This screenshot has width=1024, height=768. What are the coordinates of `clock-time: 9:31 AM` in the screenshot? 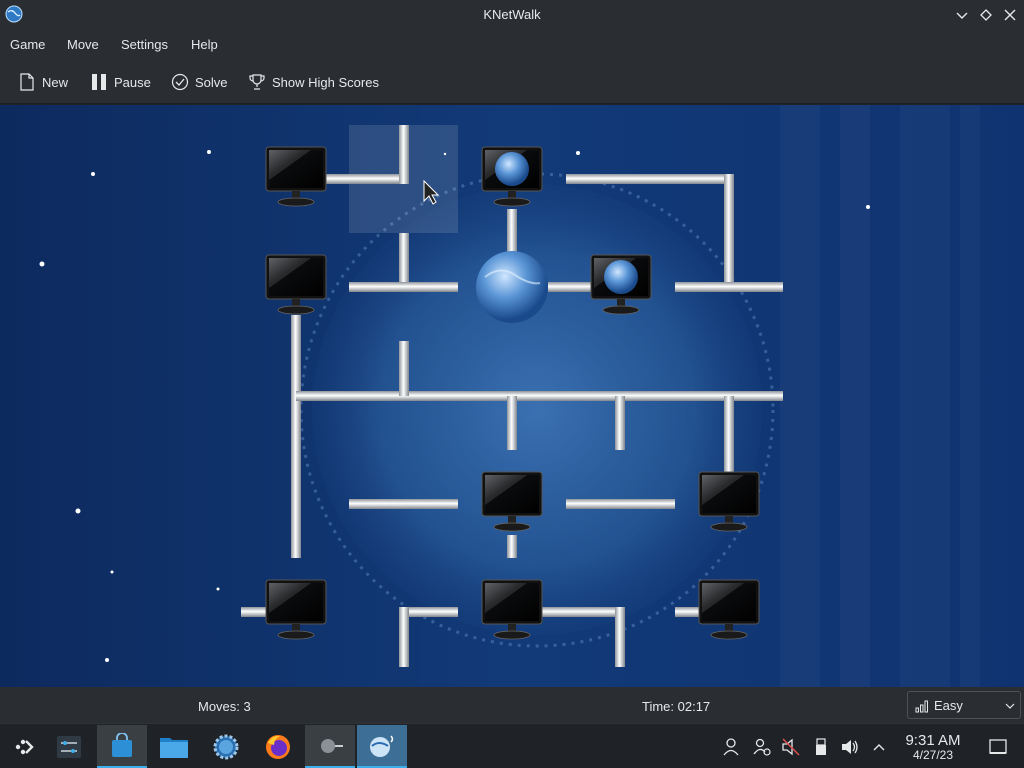 It's located at (933, 740).